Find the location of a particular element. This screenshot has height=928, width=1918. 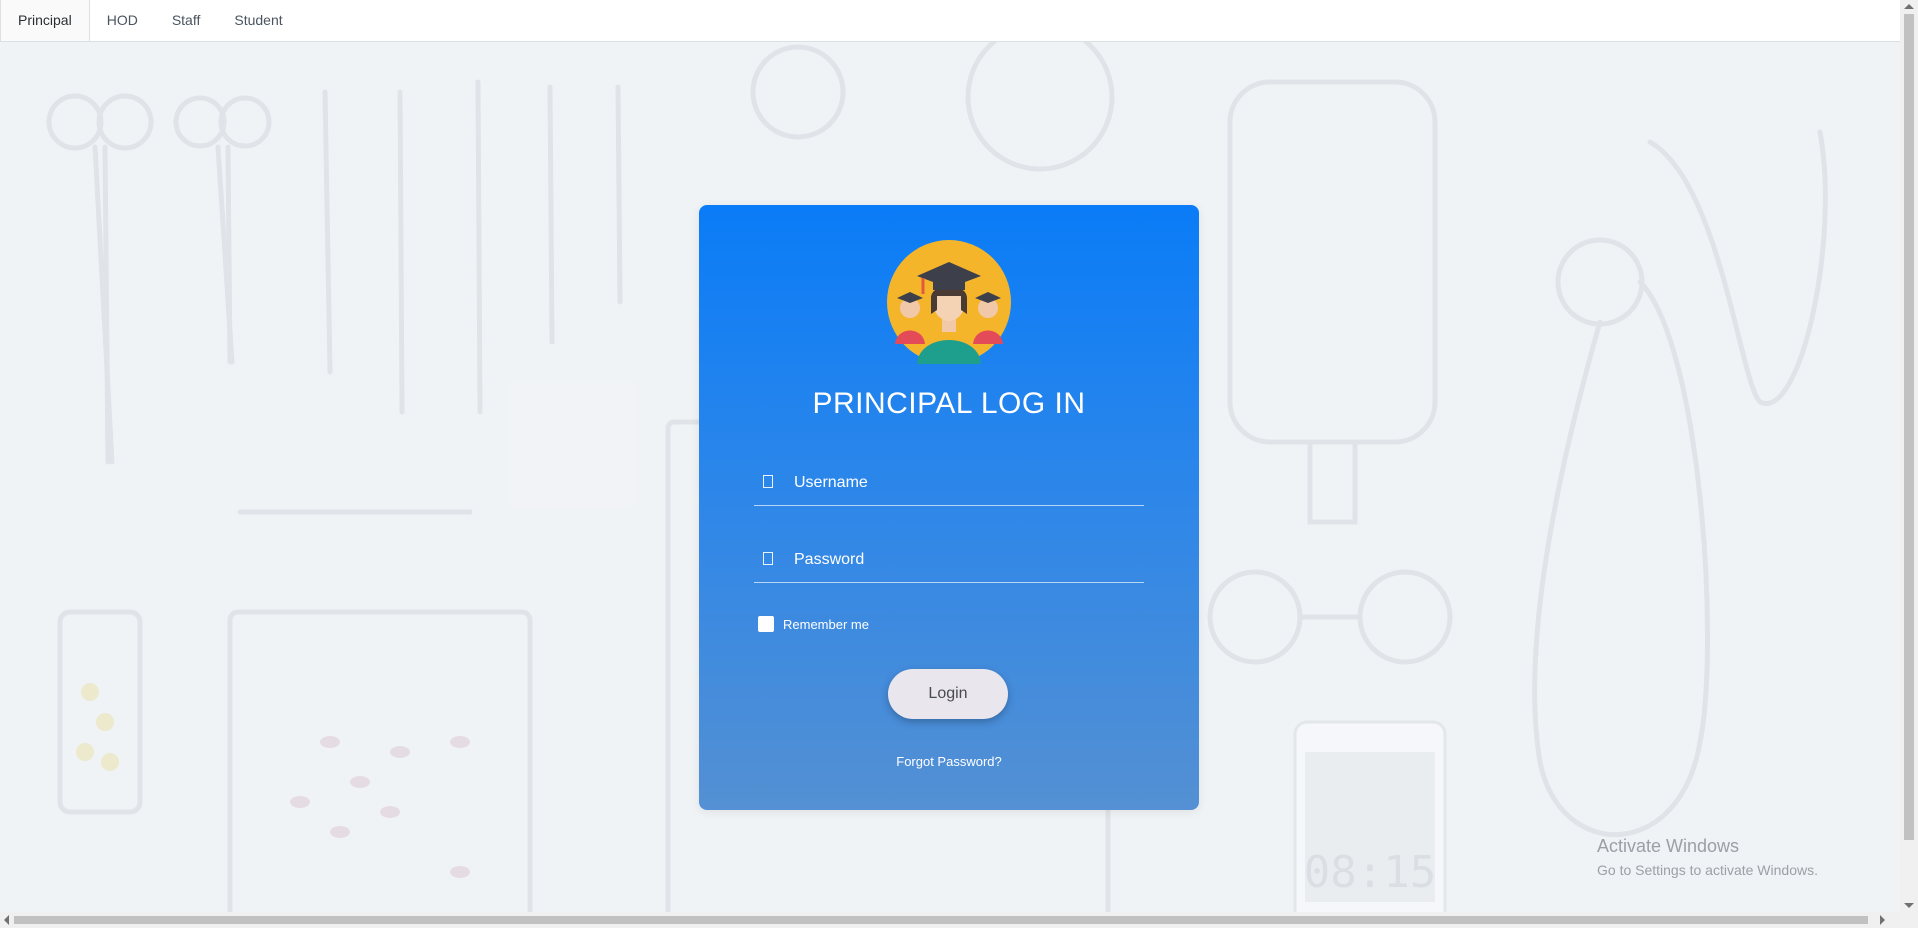

remember-label: Remember me is located at coordinates (826, 624).